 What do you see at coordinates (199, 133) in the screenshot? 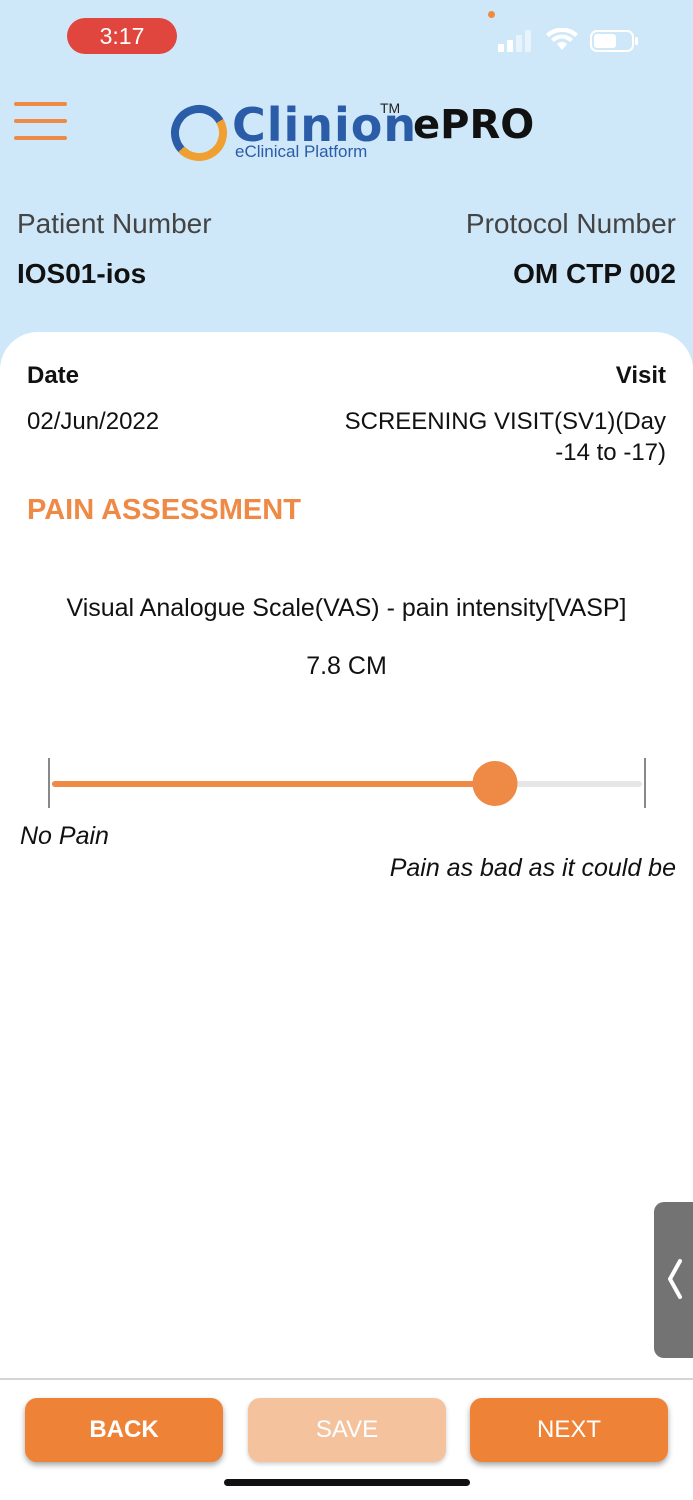
I see `clinion-logo-ring-icon` at bounding box center [199, 133].